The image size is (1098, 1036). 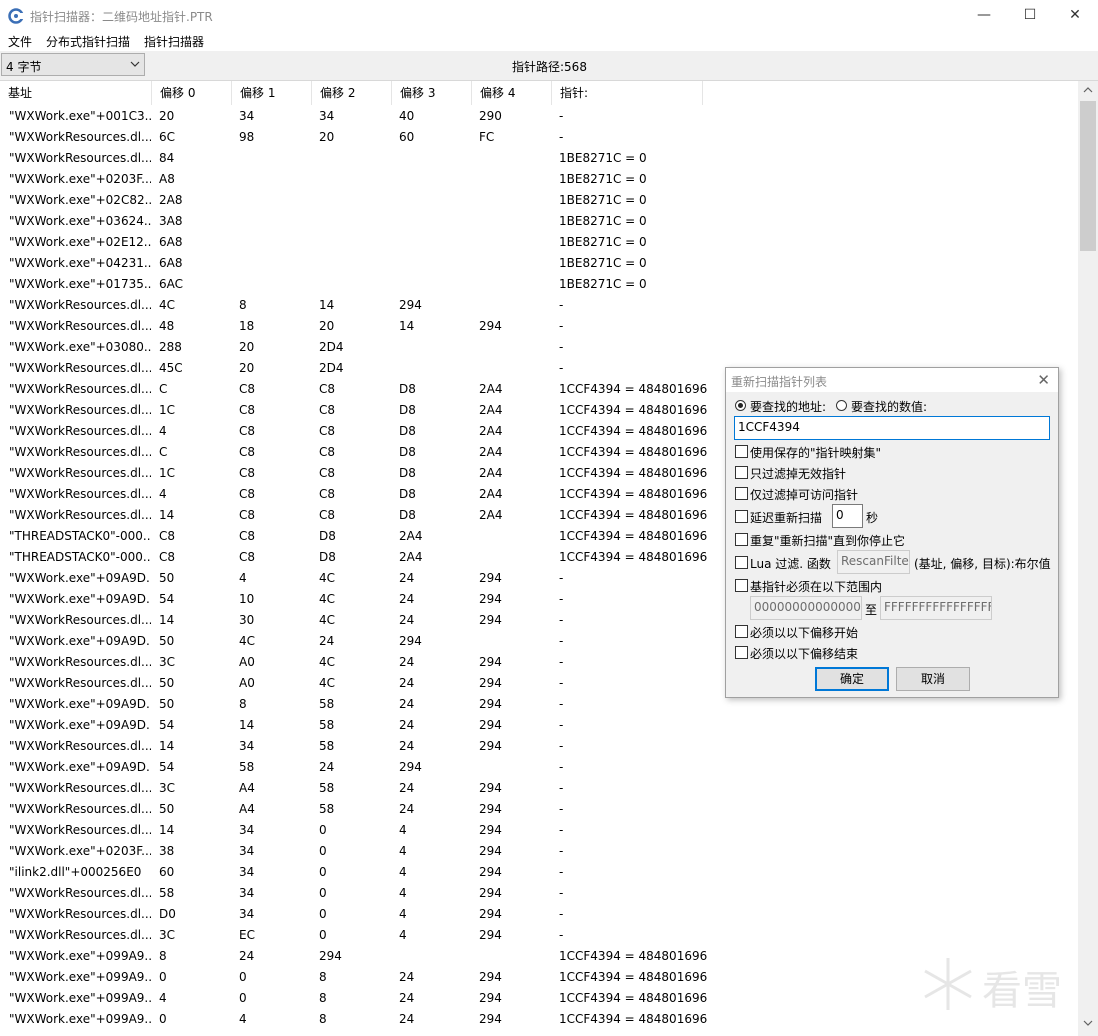 What do you see at coordinates (741, 516) in the screenshot?
I see `checkbox-delay-rescan` at bounding box center [741, 516].